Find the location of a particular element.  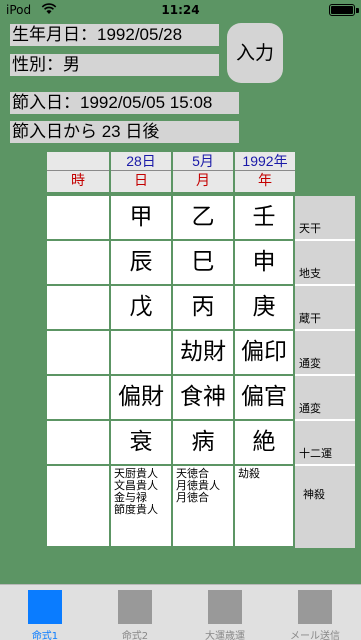

birth-date-field: 生年月日：1992/05/28 is located at coordinates (114, 35).